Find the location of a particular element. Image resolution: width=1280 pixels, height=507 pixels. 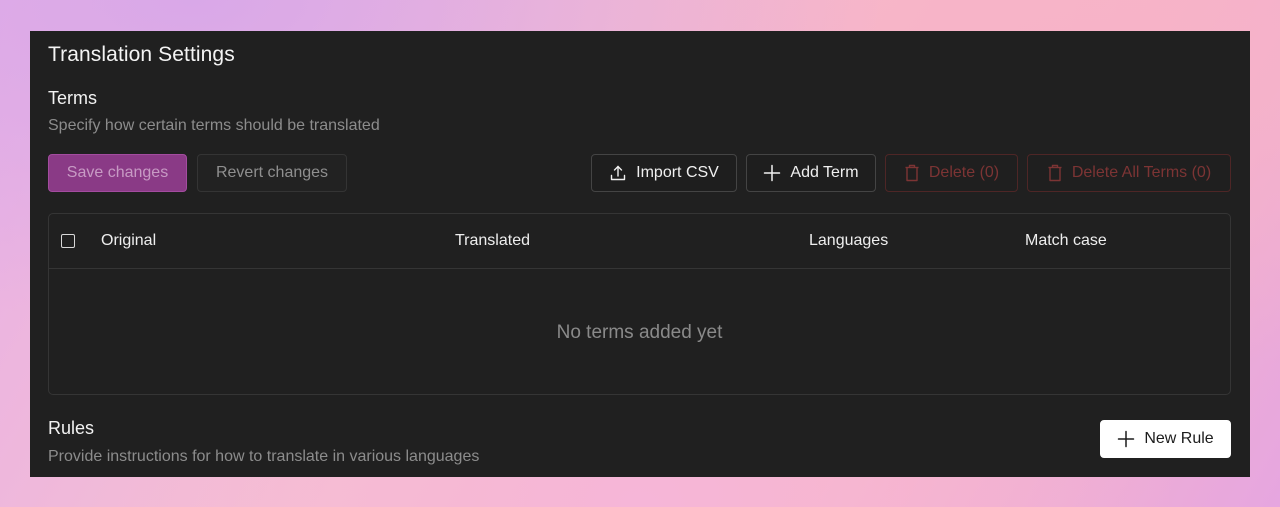

delete-all-terms-button: Delete All Terms (0) is located at coordinates (1129, 173).